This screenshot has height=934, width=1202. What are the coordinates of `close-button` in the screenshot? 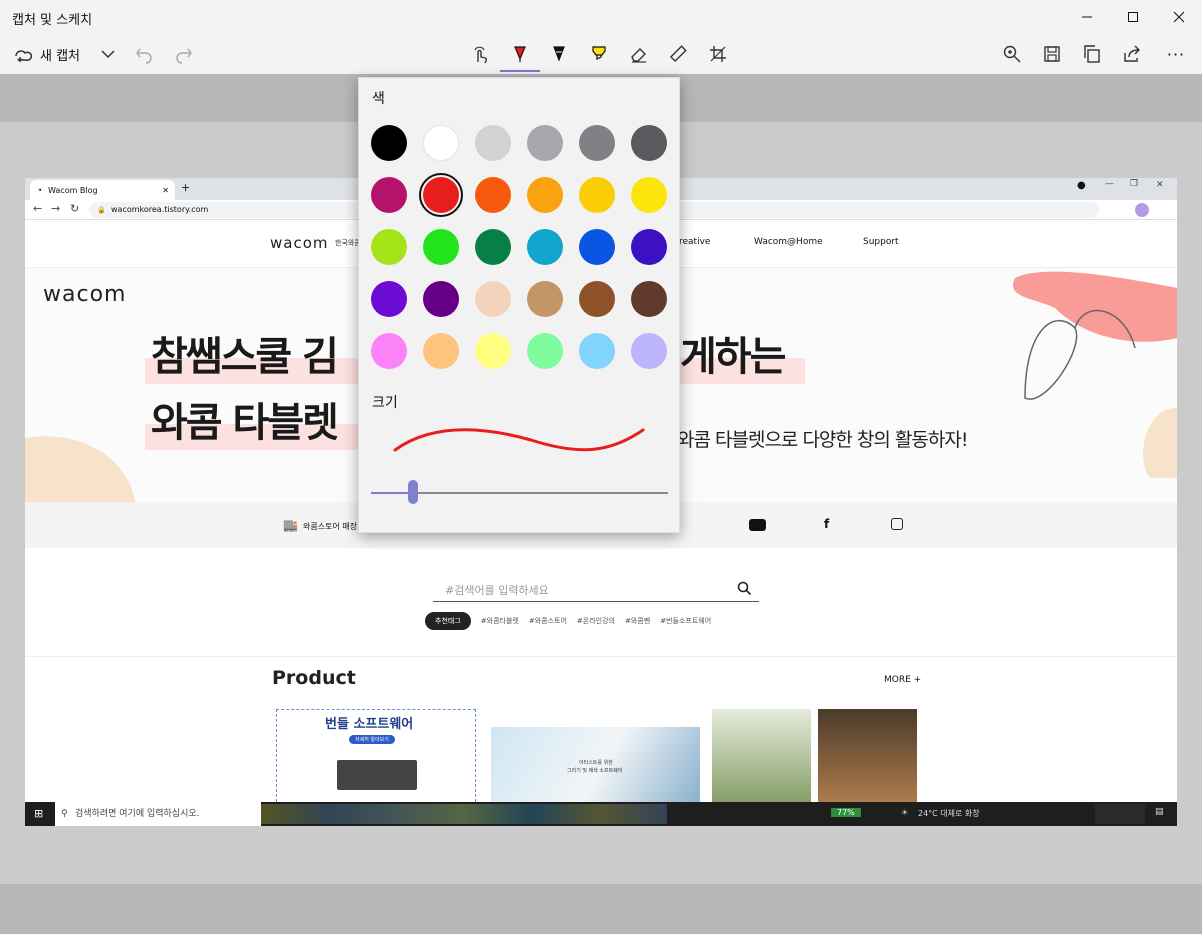 It's located at (1179, 17).